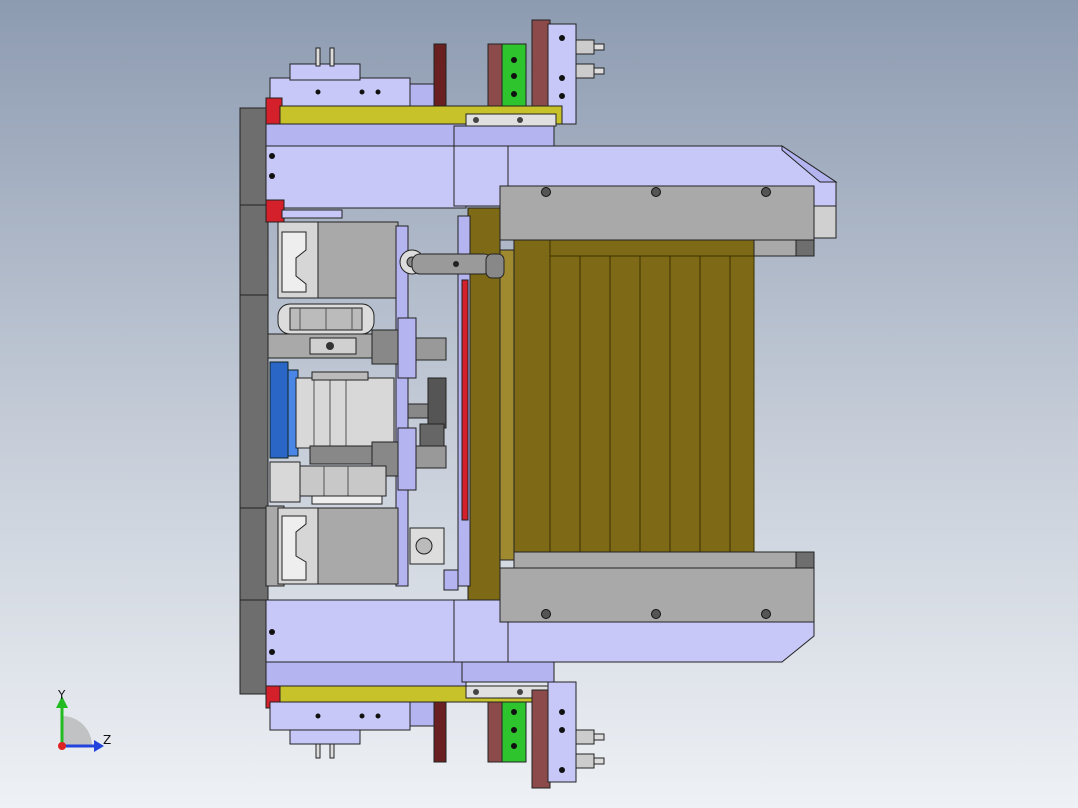 The height and width of the screenshot is (808, 1078). What do you see at coordinates (332, 249) in the screenshot?
I see `upper-rail-block` at bounding box center [332, 249].